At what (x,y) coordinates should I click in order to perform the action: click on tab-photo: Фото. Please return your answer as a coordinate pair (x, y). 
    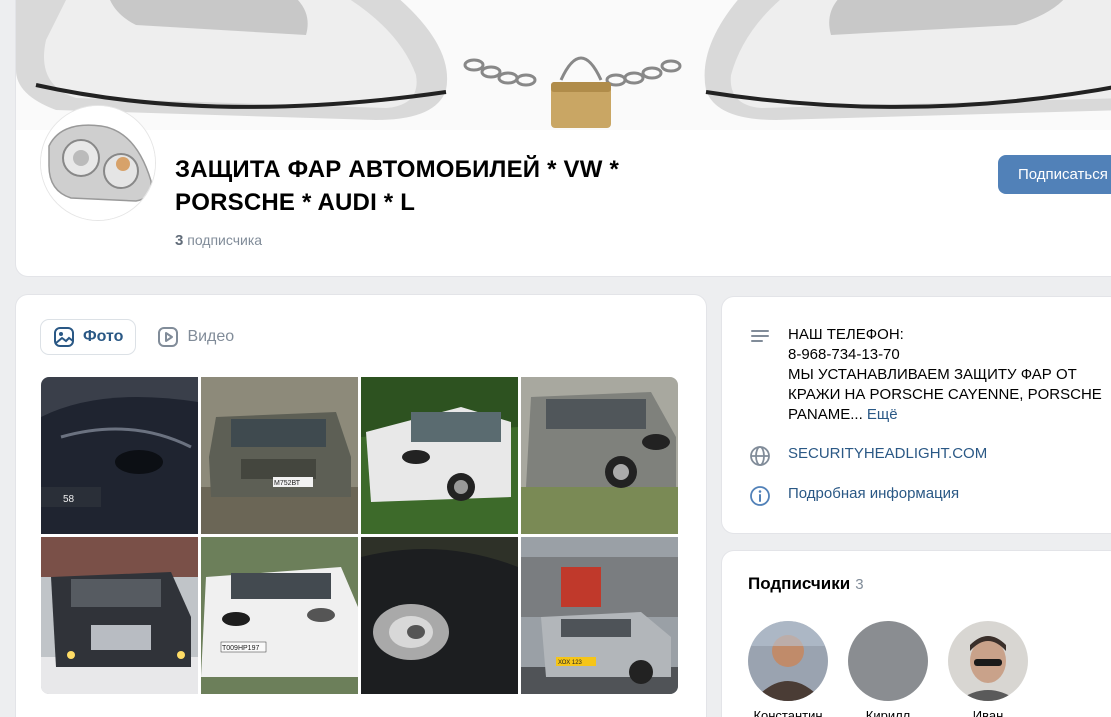
    Looking at the image, I should click on (88, 337).